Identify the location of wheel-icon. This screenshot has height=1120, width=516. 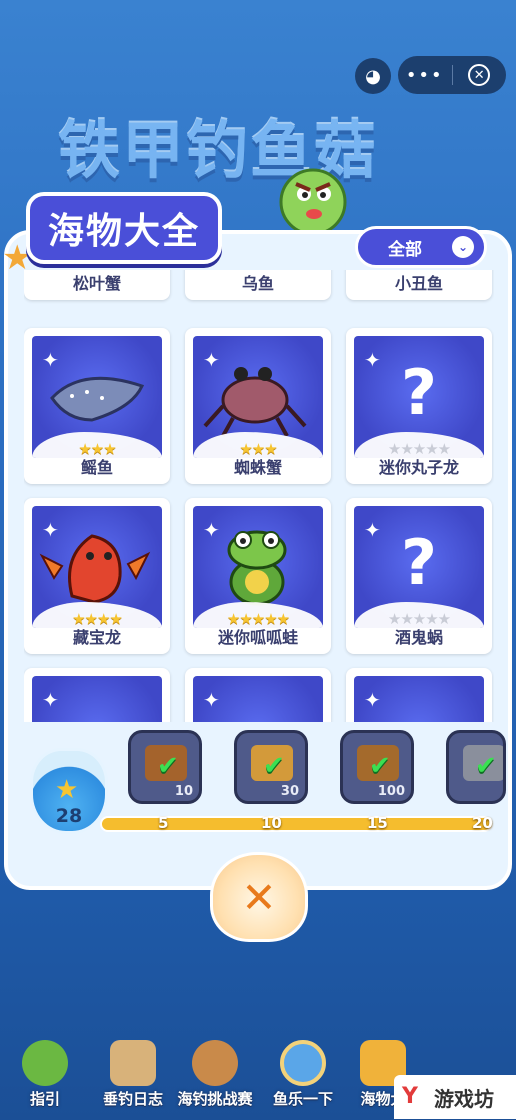
(303, 1063).